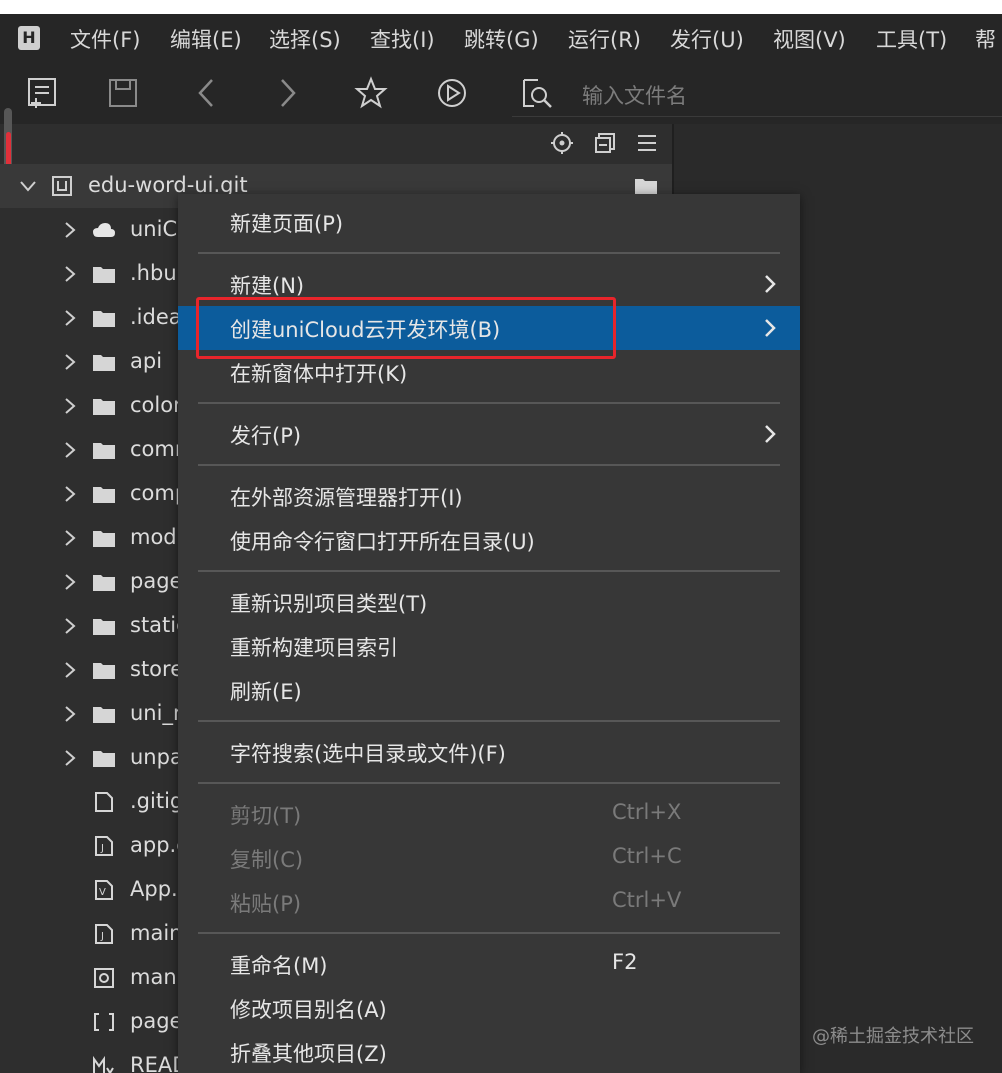 The image size is (1002, 1073). I want to click on back-icon, so click(207, 93).